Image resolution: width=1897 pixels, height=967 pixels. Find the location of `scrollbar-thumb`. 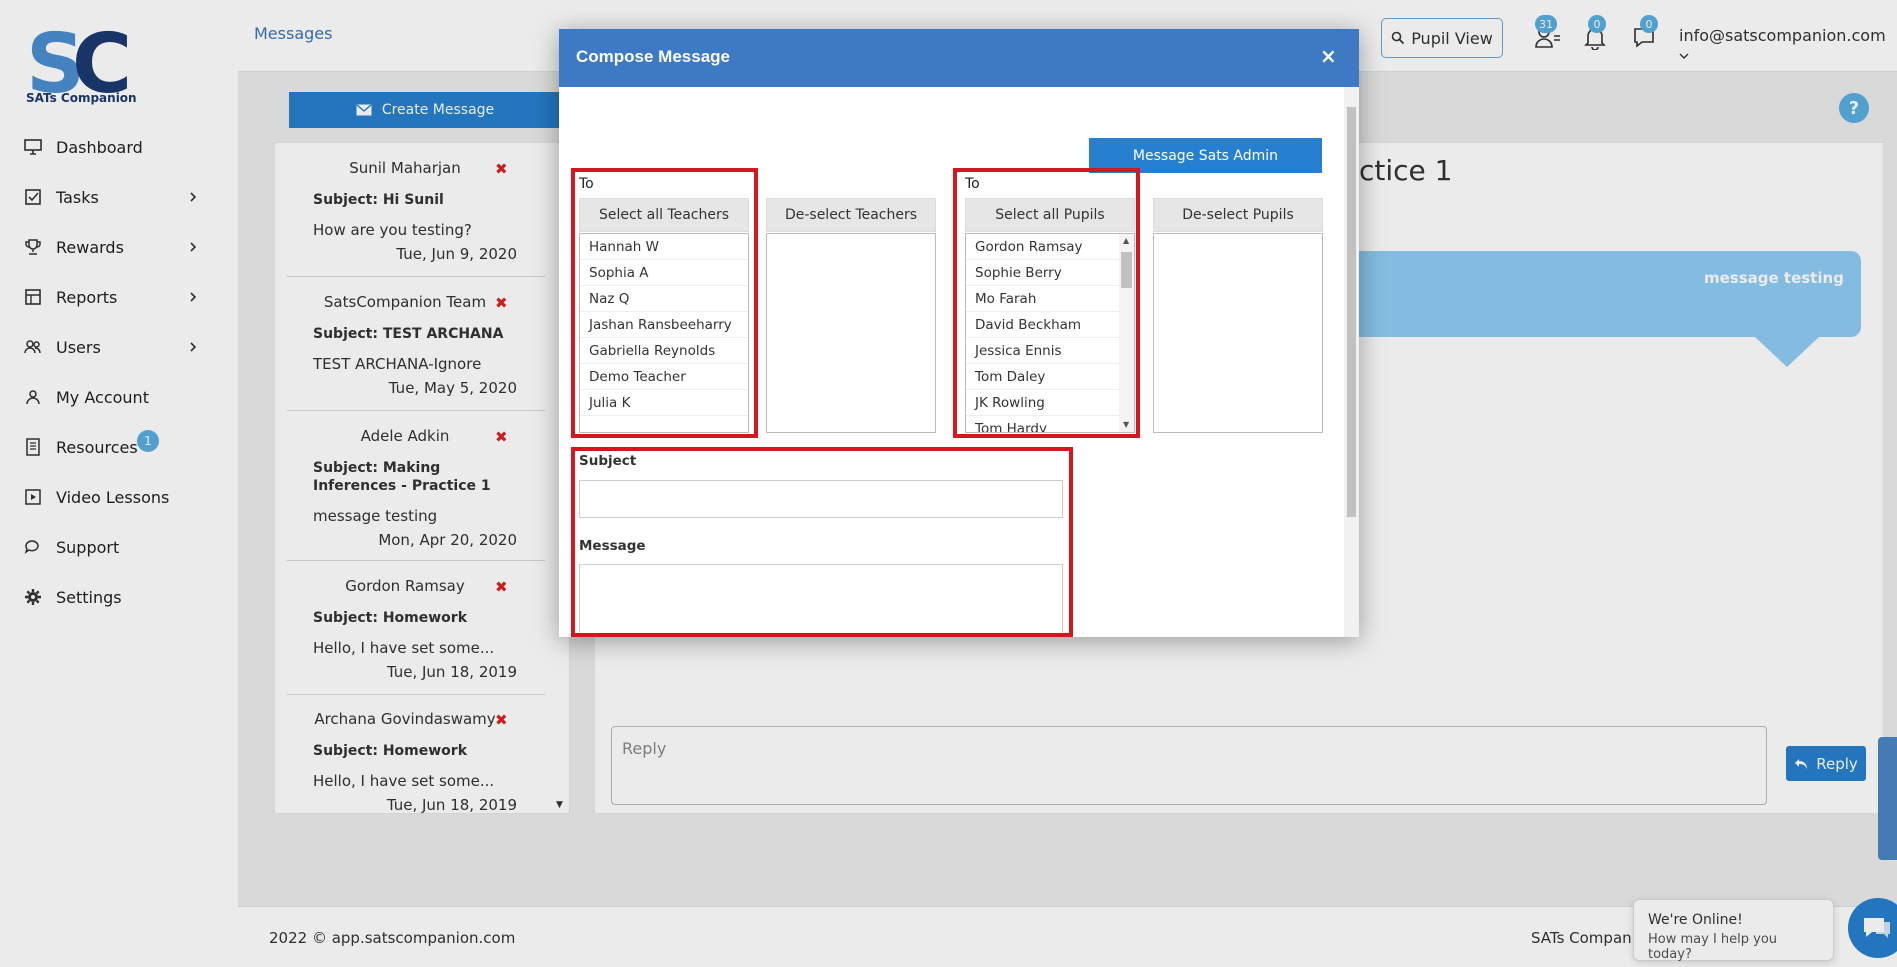

scrollbar-thumb is located at coordinates (1351, 312).